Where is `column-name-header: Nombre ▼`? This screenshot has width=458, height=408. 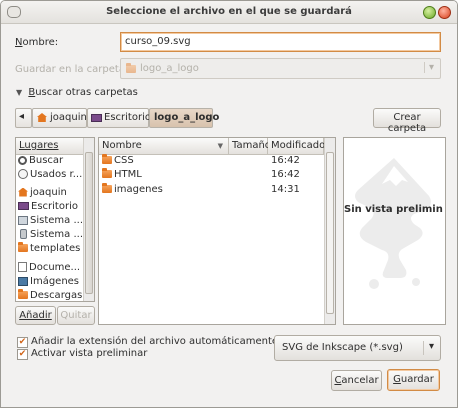 column-name-header: Nombre ▼ is located at coordinates (164, 146).